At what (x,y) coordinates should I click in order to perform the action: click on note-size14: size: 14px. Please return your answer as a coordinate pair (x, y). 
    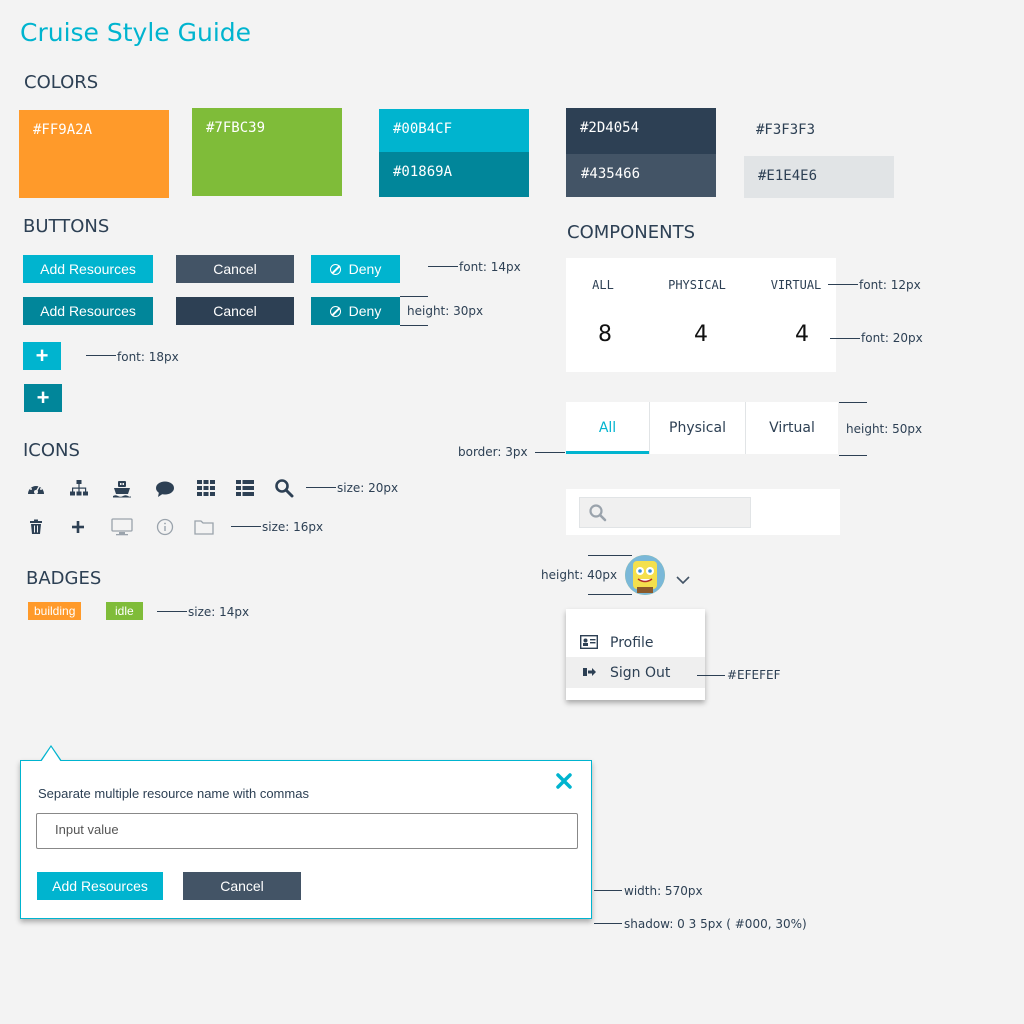
    Looking at the image, I should click on (219, 612).